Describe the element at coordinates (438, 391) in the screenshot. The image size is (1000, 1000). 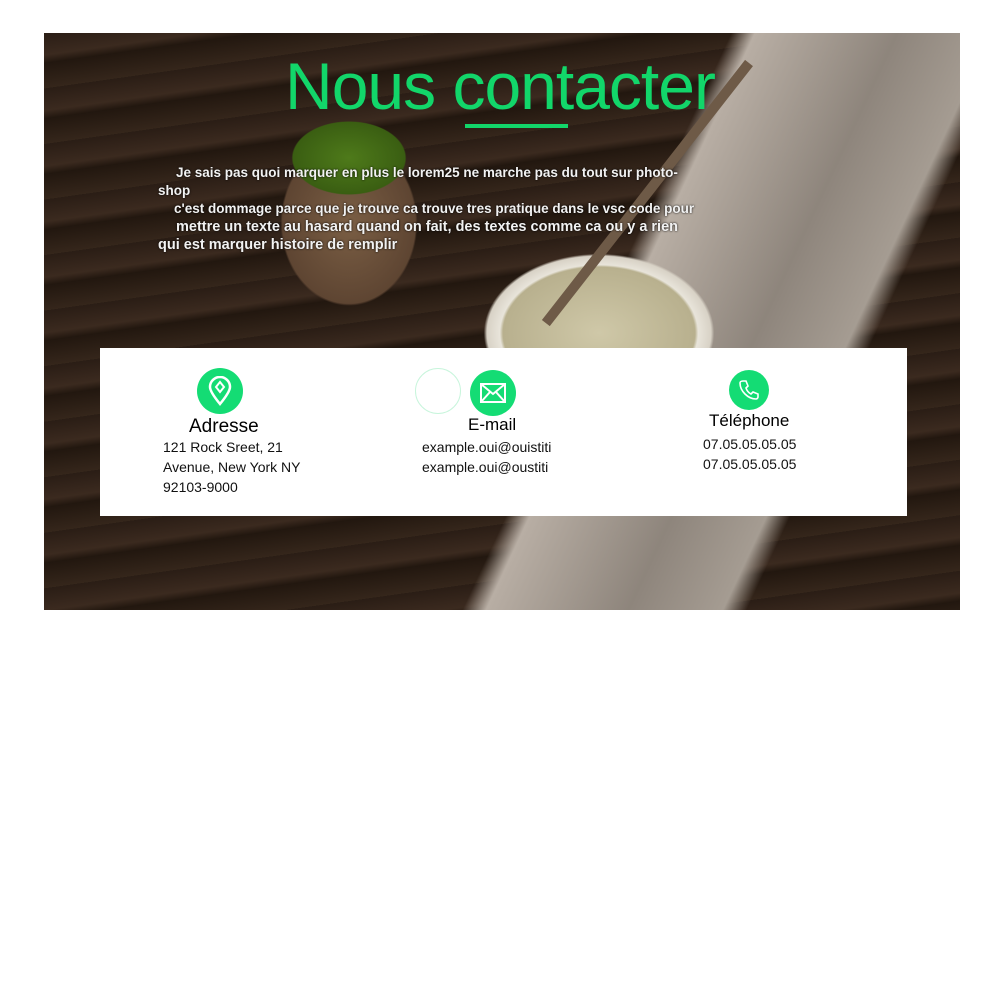
I see `ghost-circle` at that location.